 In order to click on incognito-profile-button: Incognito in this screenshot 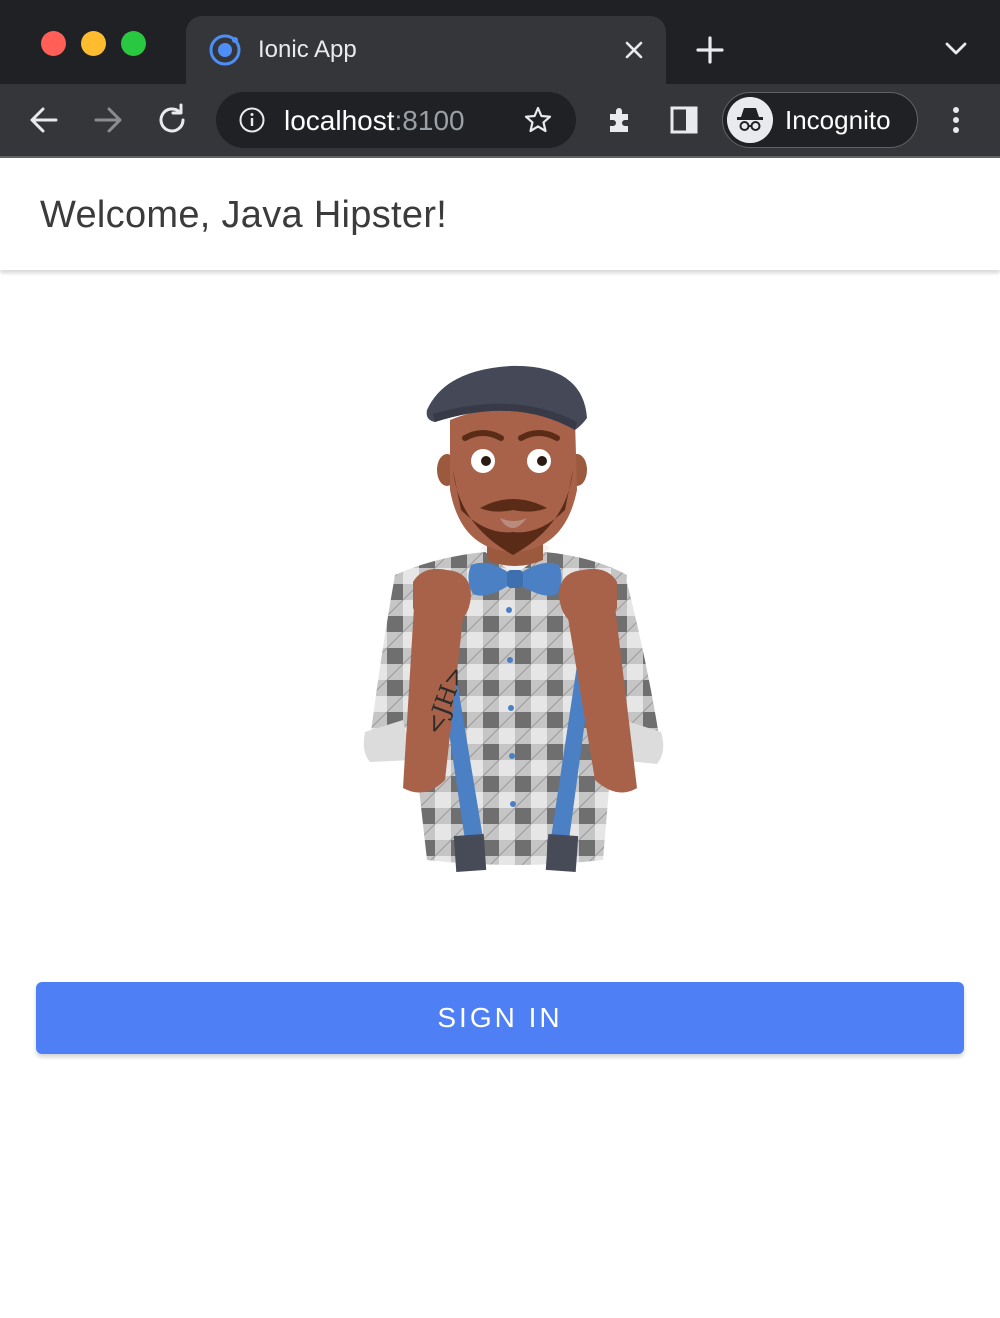, I will do `click(820, 120)`.